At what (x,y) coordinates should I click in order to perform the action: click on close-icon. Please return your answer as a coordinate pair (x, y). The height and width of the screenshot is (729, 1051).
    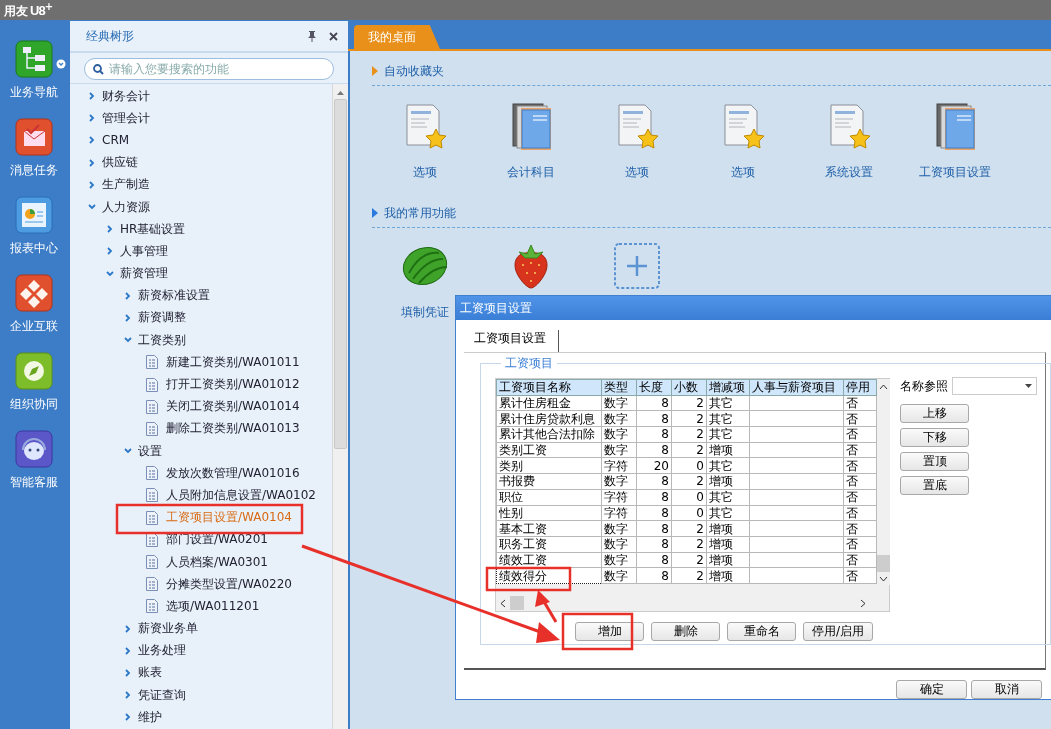
    Looking at the image, I should click on (333, 36).